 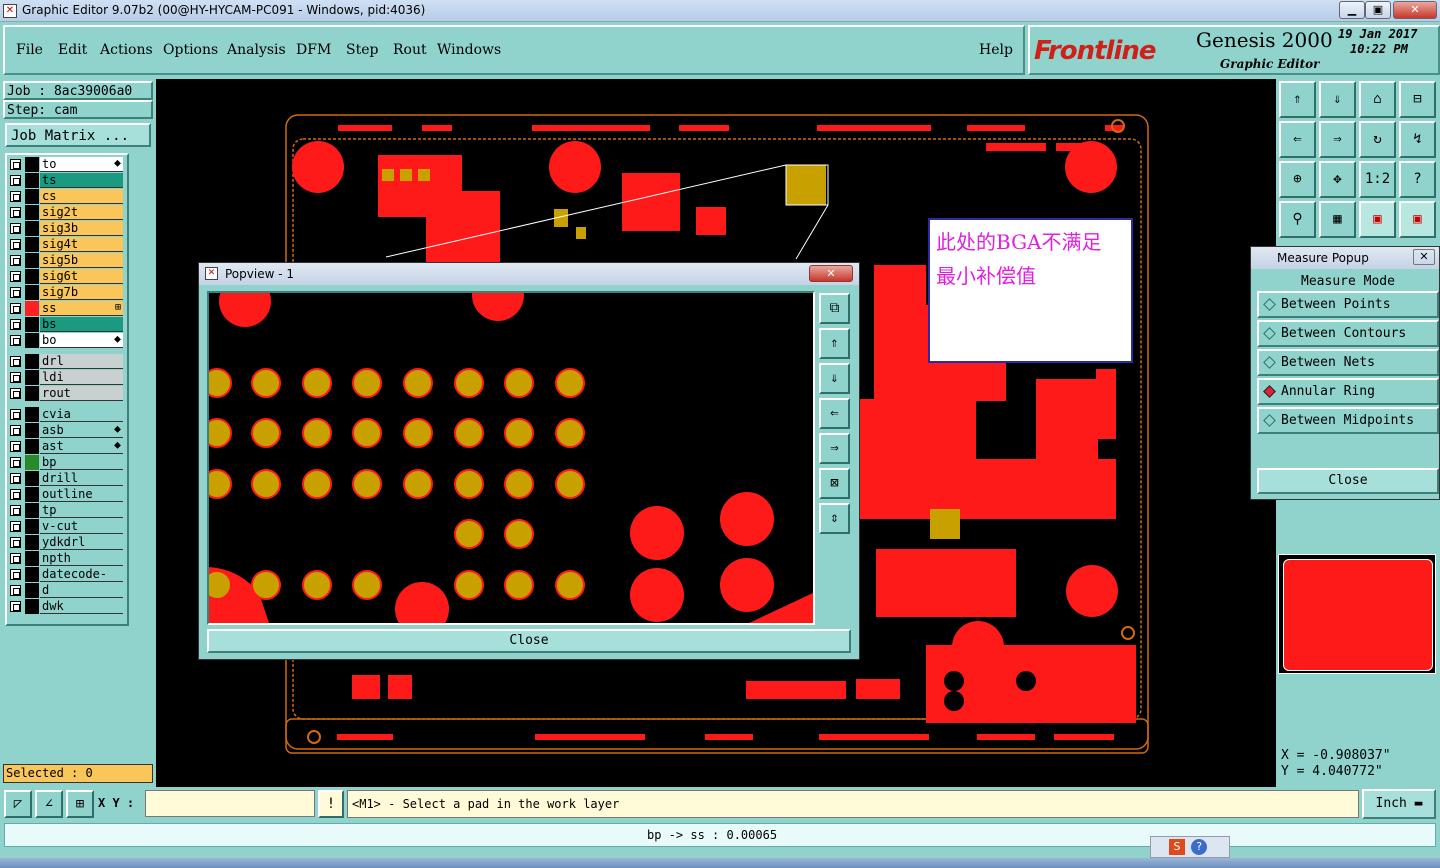 I want to click on popview-close-x: ✕, so click(x=831, y=273).